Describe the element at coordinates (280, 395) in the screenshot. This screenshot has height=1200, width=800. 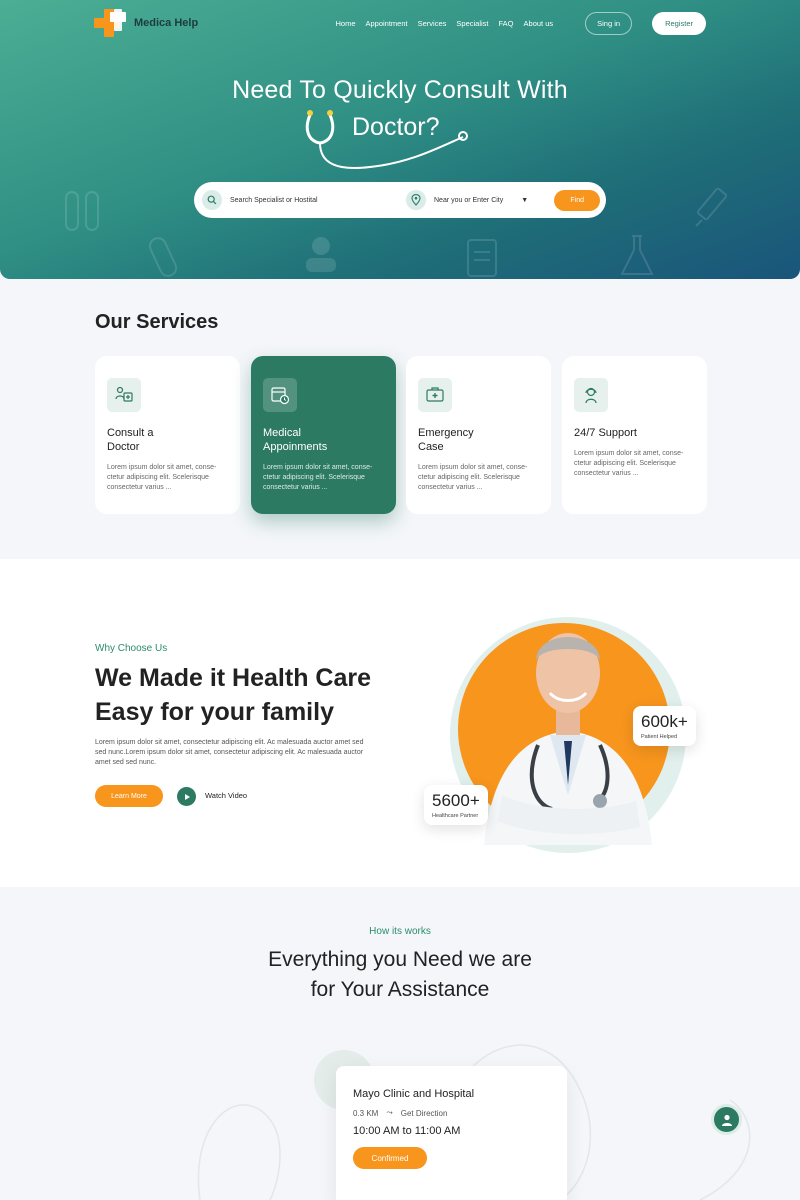
I see `calendar-clock-icon` at that location.